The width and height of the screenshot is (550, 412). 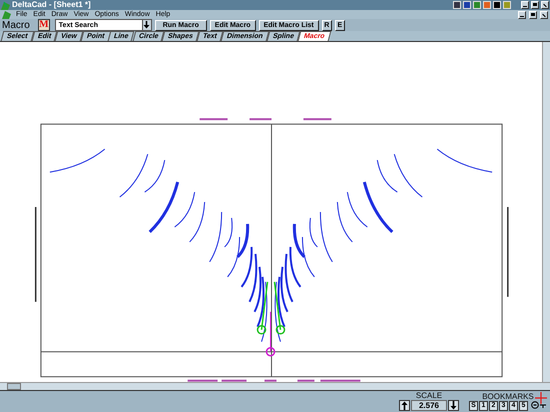 I want to click on vertical-scrollbar, so click(x=546, y=212).